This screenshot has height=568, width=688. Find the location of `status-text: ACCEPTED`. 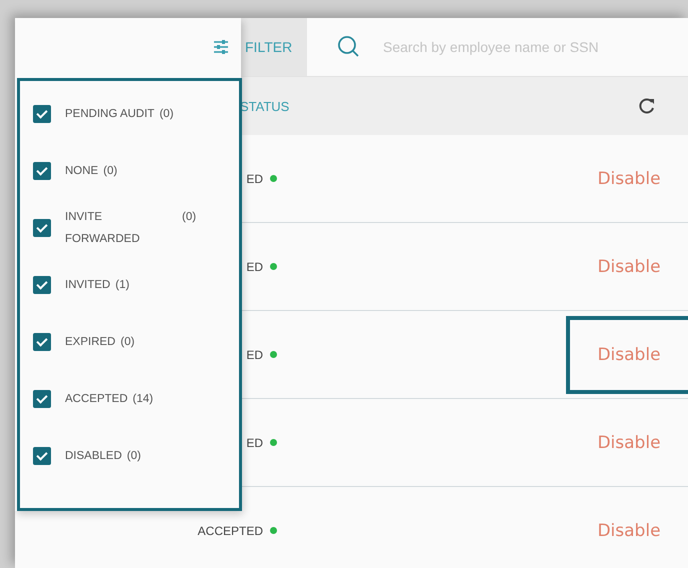

status-text: ACCEPTED is located at coordinates (230, 531).